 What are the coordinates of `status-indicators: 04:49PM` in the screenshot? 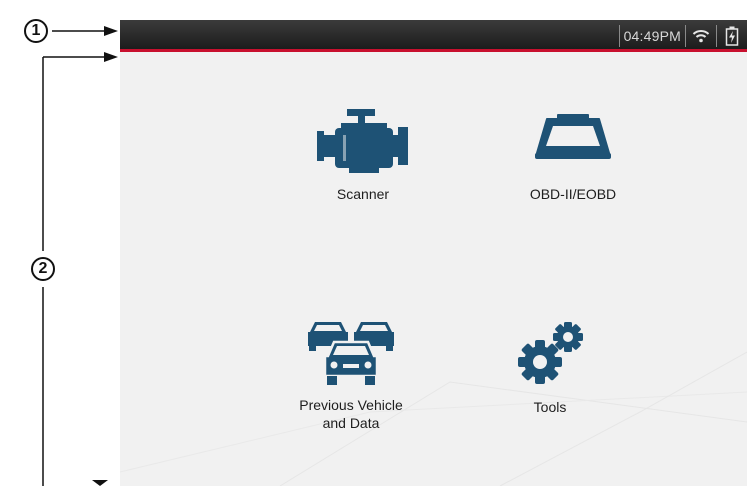 It's located at (679, 36).